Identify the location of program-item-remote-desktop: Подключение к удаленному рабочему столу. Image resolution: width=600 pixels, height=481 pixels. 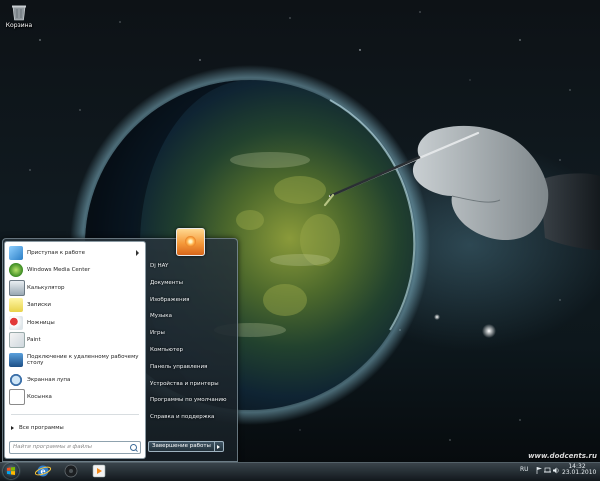
(75, 360).